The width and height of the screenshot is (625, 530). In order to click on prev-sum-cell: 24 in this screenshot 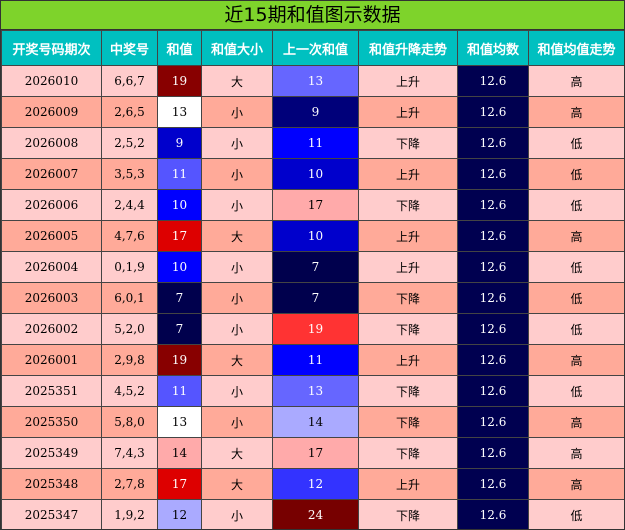, I will do `click(315, 514)`.